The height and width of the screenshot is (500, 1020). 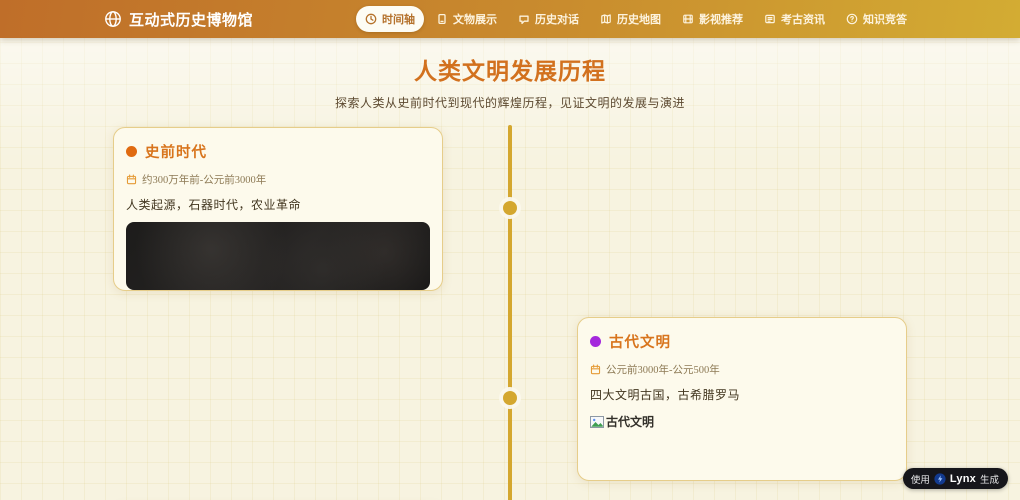 What do you see at coordinates (278, 256) in the screenshot?
I see `era-photo-dark-stone` at bounding box center [278, 256].